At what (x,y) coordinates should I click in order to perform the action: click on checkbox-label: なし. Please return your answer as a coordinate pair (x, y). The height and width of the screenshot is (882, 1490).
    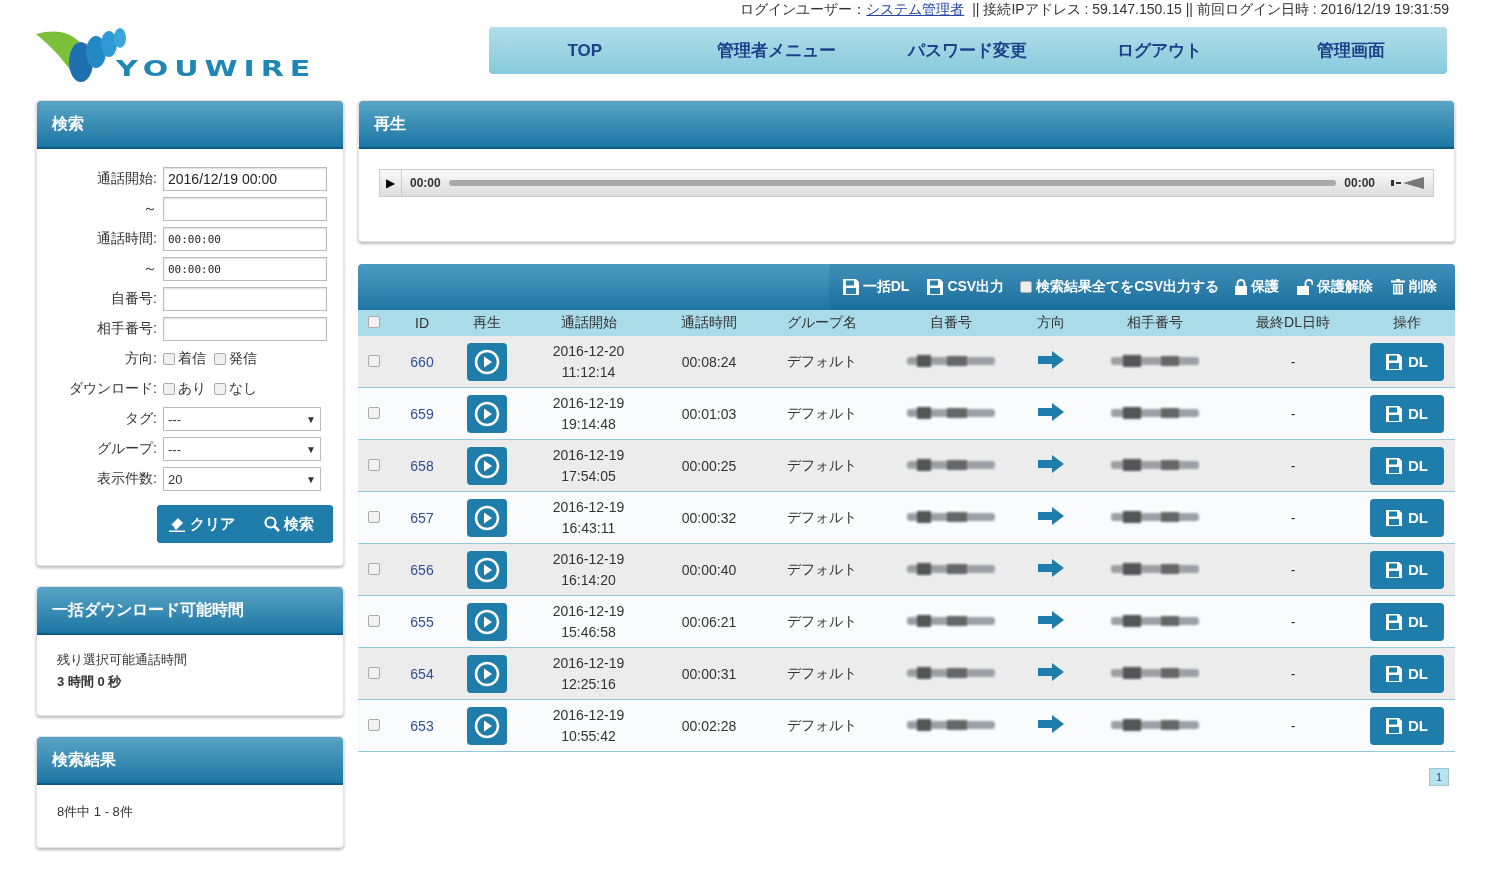
    Looking at the image, I should click on (243, 389).